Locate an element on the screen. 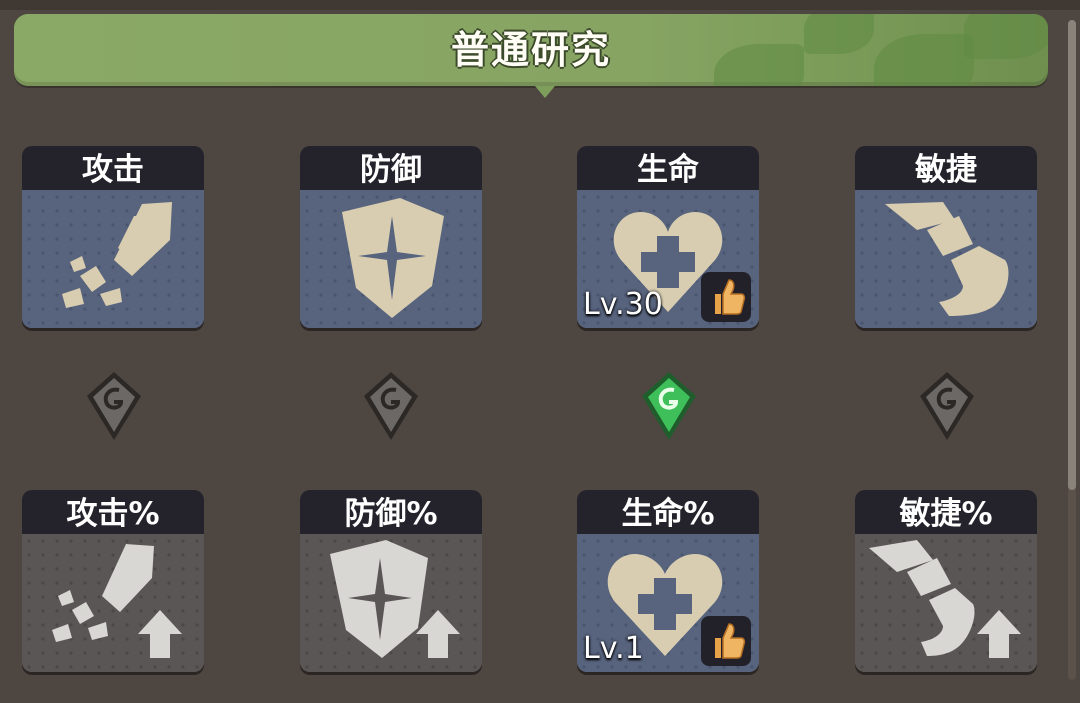 This screenshot has height=703, width=1080. connector-gem-icon-active is located at coordinates (669, 406).